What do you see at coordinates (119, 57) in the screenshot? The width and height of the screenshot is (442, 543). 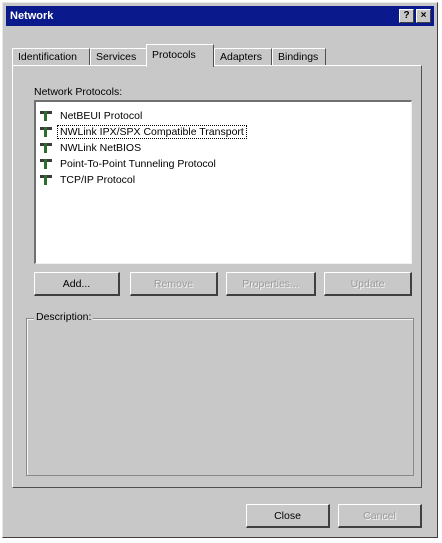 I see `tab-services: Services` at bounding box center [119, 57].